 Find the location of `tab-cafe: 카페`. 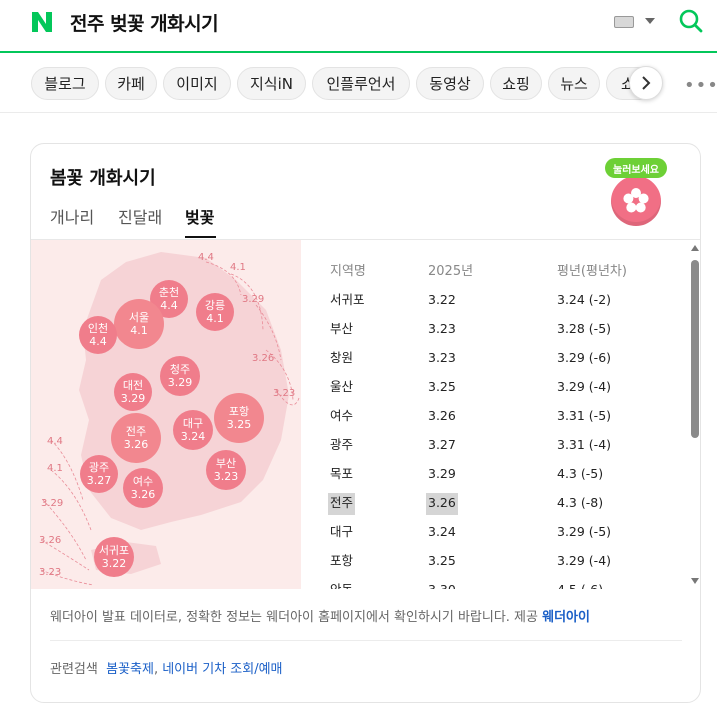

tab-cafe: 카페 is located at coordinates (131, 83).